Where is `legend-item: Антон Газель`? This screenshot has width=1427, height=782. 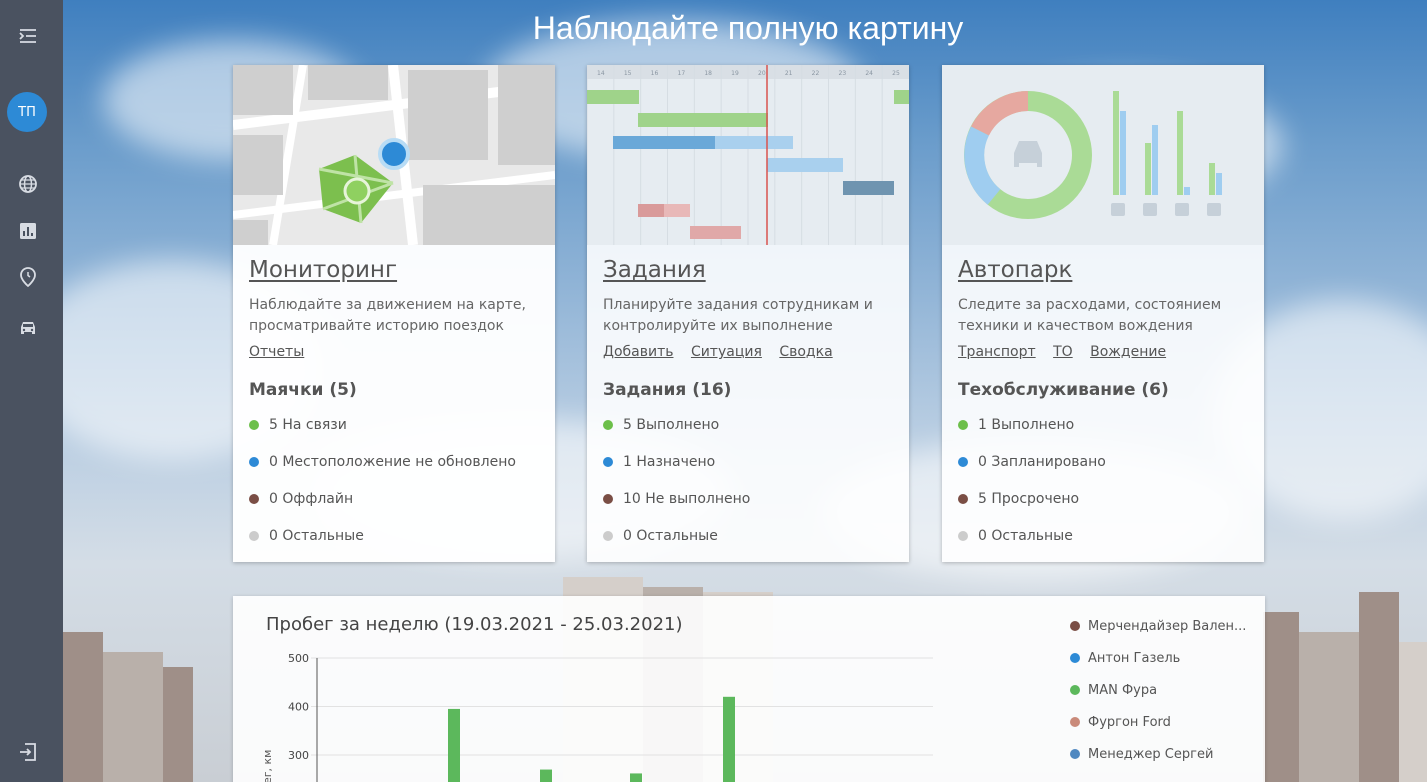
legend-item: Антон Газель is located at coordinates (1165, 658).